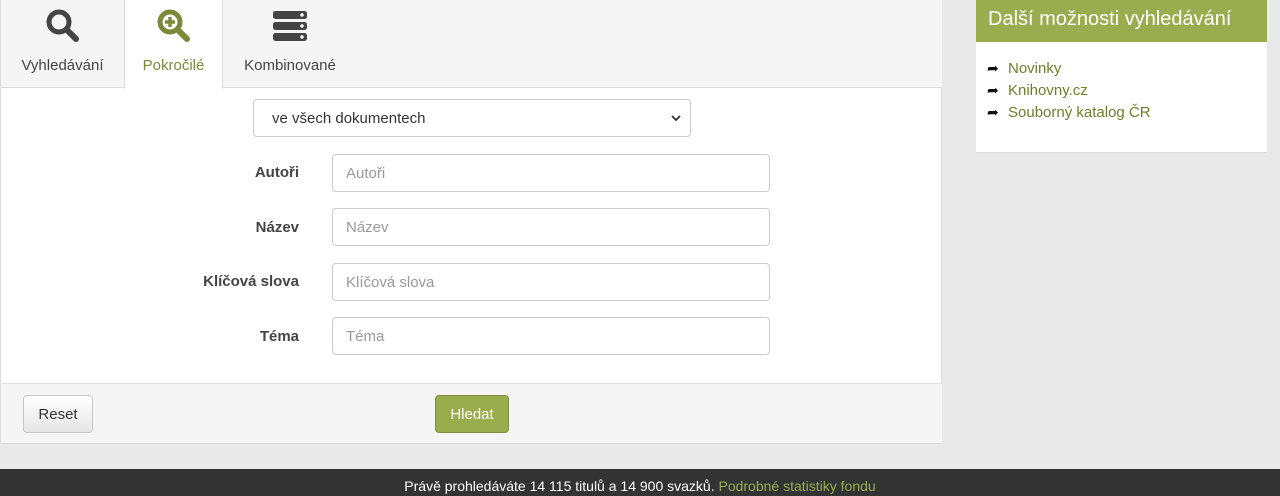  I want to click on link-souborny-katalog: ➦ Souborný katalog ČR, so click(1069, 115).